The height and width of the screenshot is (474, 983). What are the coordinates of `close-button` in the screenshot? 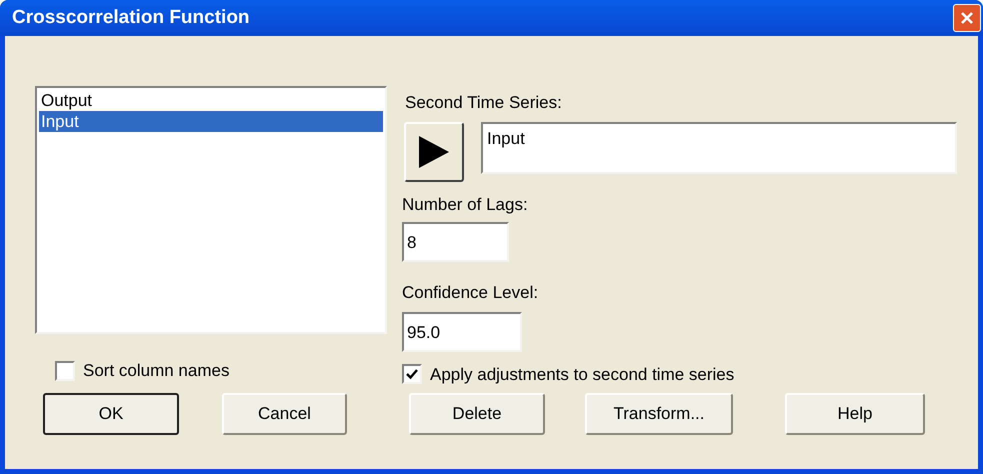 It's located at (967, 18).